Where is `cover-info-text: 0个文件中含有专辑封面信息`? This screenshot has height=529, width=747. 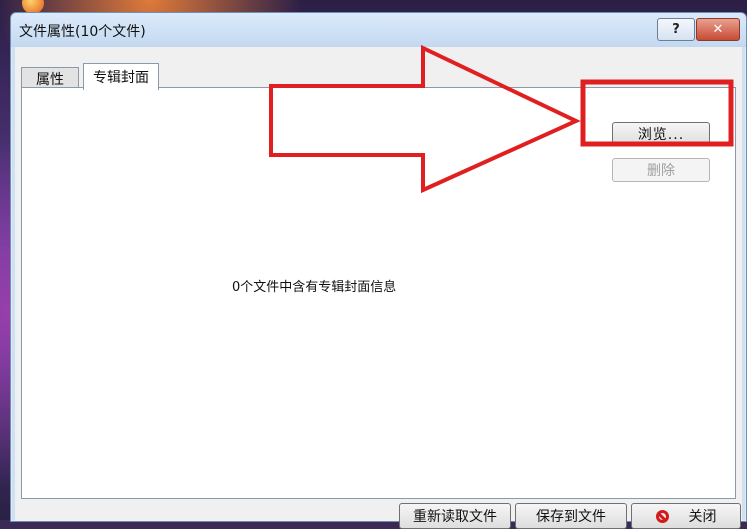 cover-info-text: 0个文件中含有专辑封面信息 is located at coordinates (314, 287).